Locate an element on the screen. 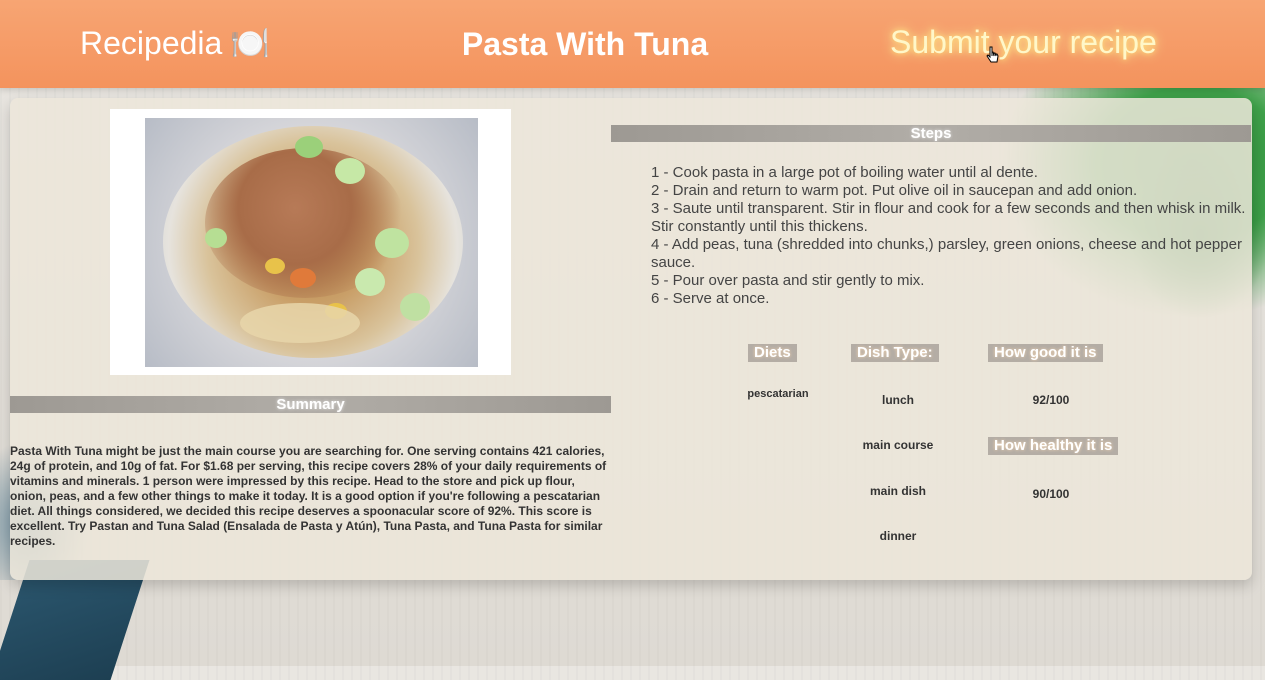 This screenshot has width=1265, height=680. how-healthy-value: 90/100 is located at coordinates (1051, 494).